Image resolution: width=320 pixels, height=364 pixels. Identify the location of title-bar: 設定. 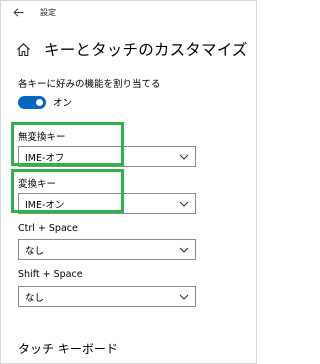
(128, 13).